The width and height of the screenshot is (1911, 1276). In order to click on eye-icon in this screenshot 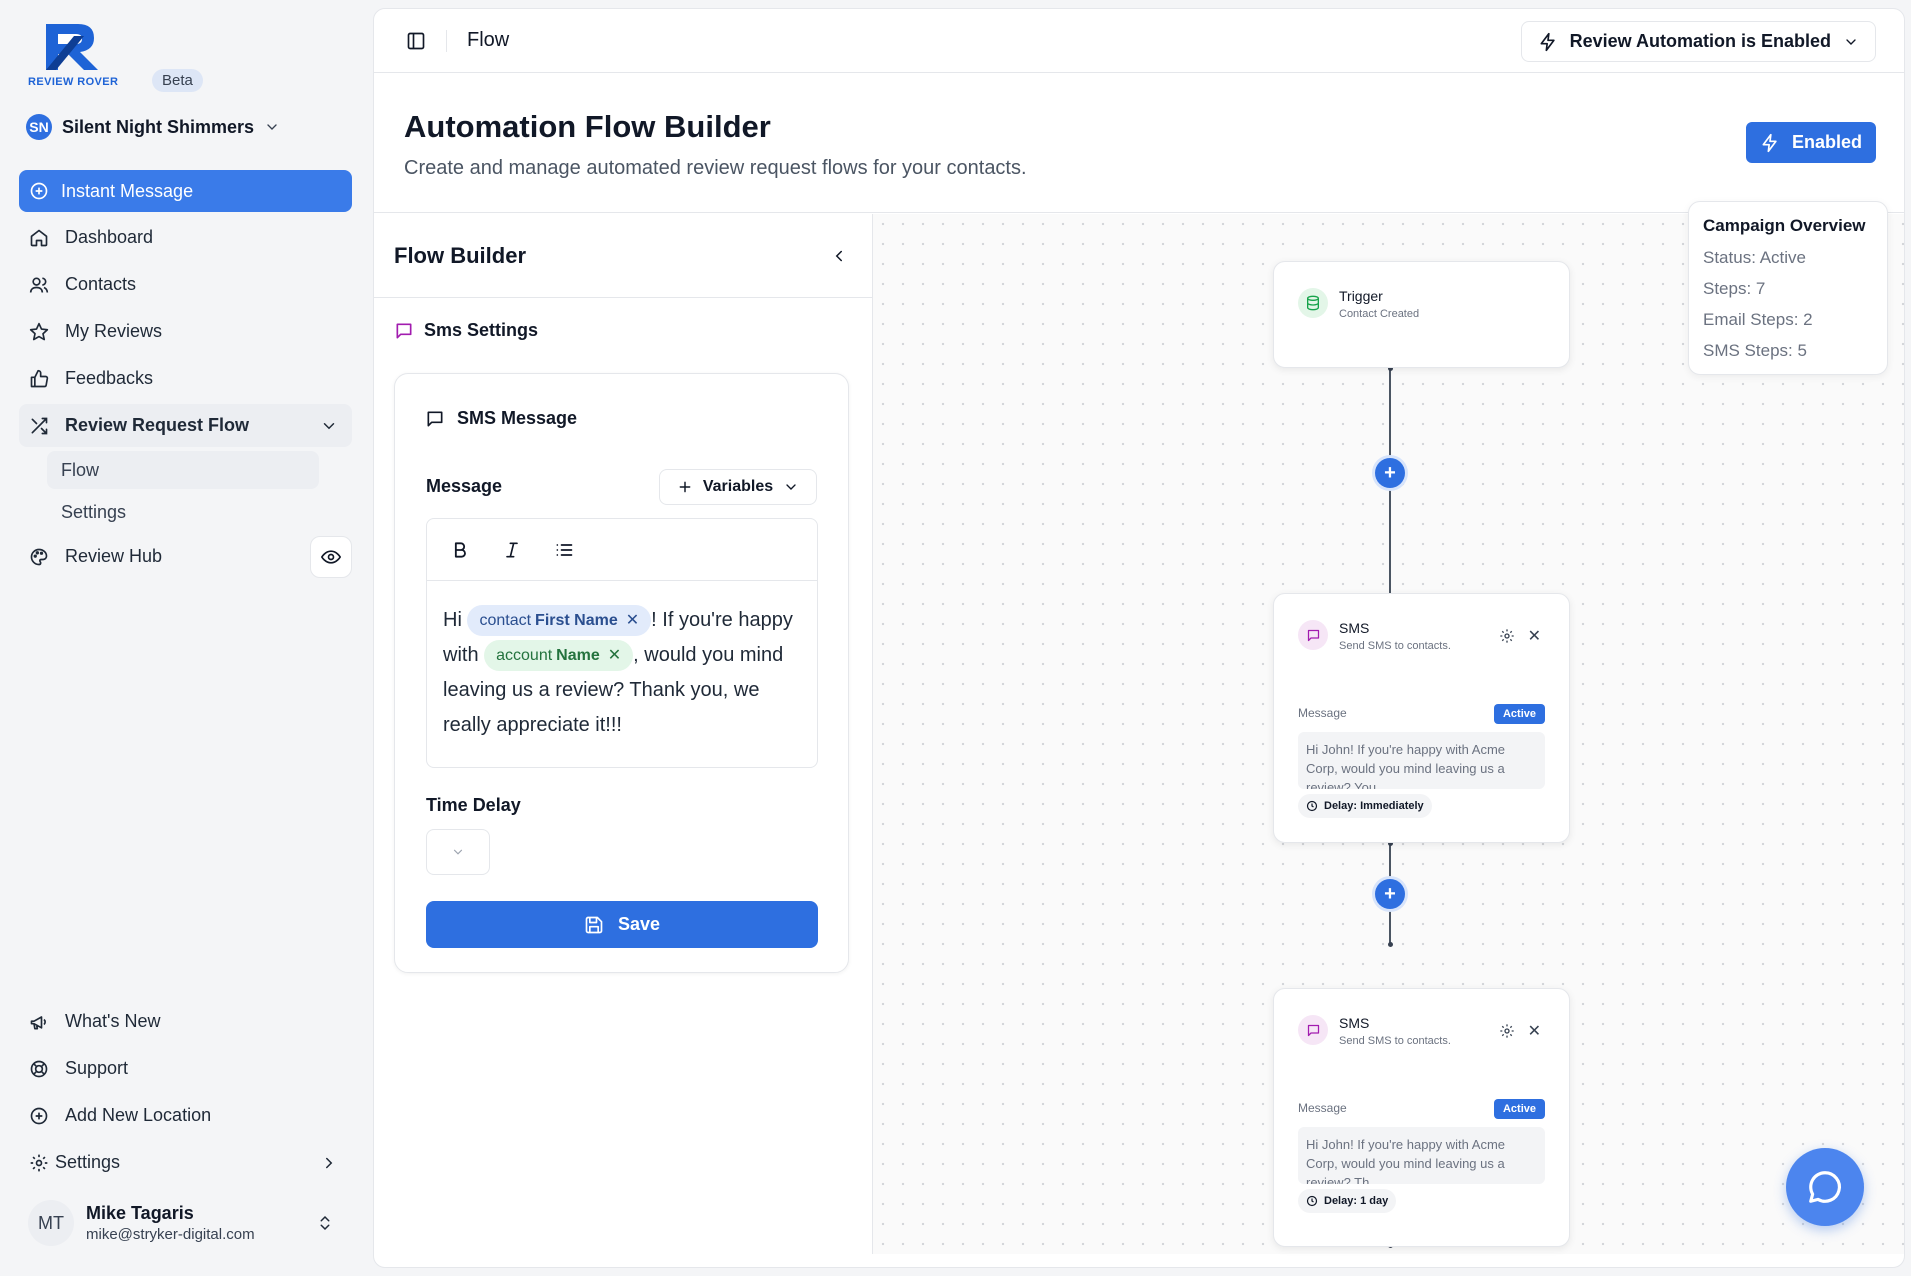, I will do `click(331, 556)`.